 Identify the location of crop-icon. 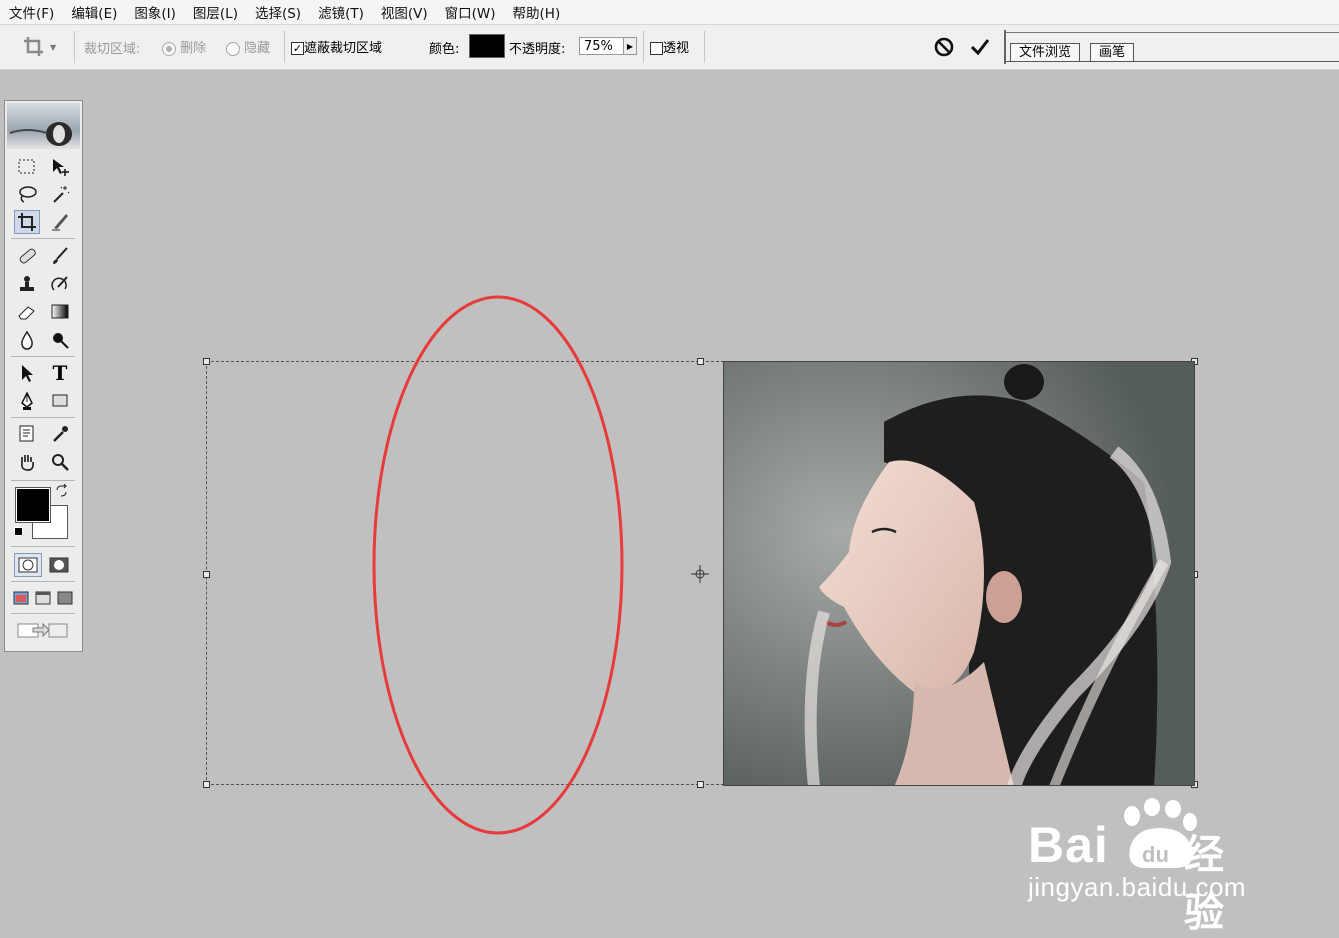
(33, 46).